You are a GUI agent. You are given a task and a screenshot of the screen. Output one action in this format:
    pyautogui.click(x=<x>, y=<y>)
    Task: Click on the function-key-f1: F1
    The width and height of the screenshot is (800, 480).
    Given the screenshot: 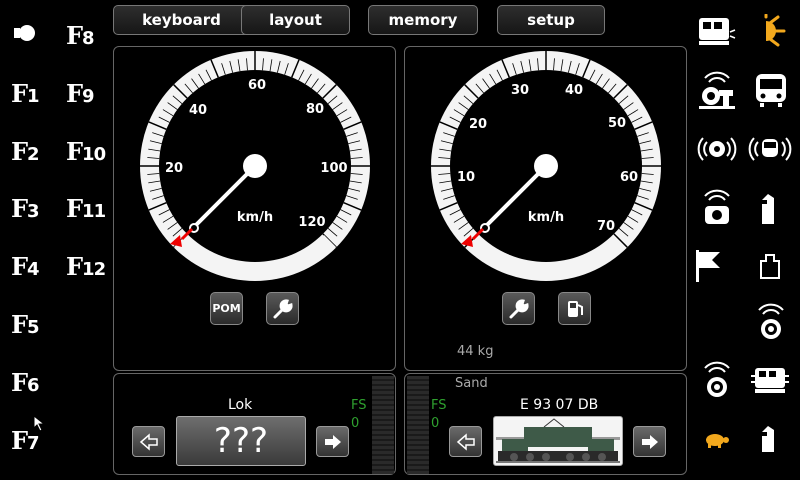 What is the action you would take?
    pyautogui.click(x=25, y=94)
    